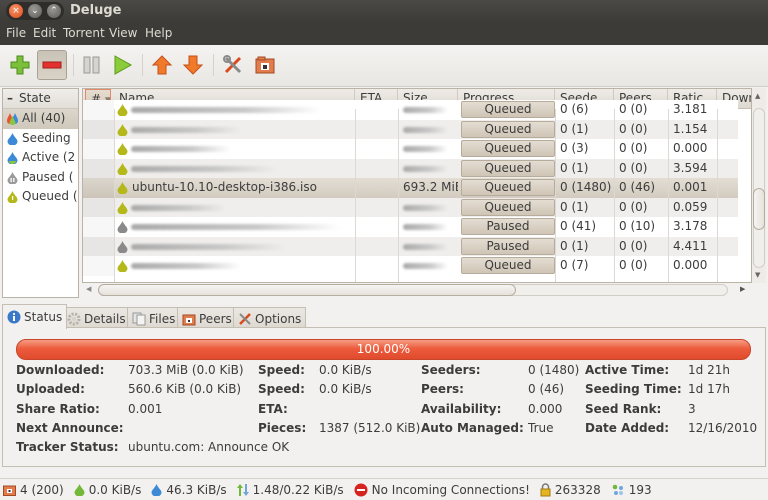 This screenshot has width=768, height=500. What do you see at coordinates (410, 129) in the screenshot?
I see `table-row: 0 (1) 0 (0) 1.154 Queued` at bounding box center [410, 129].